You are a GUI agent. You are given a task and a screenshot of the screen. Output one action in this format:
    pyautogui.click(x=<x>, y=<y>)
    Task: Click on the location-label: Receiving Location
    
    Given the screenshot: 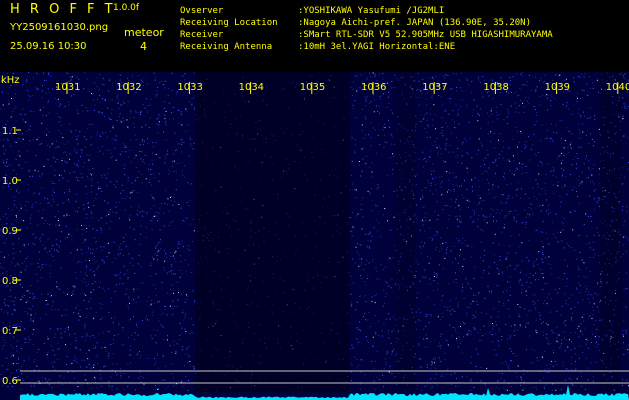 What is the action you would take?
    pyautogui.click(x=229, y=23)
    